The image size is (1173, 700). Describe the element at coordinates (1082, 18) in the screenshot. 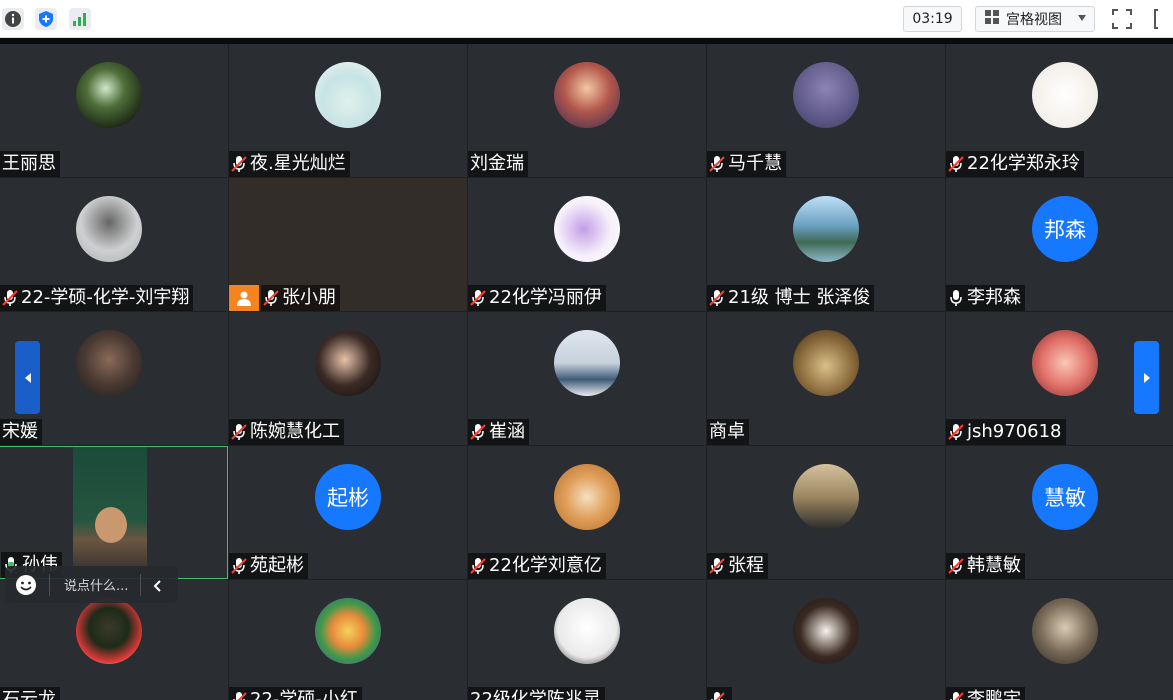

I see `chevron-down-icon` at that location.